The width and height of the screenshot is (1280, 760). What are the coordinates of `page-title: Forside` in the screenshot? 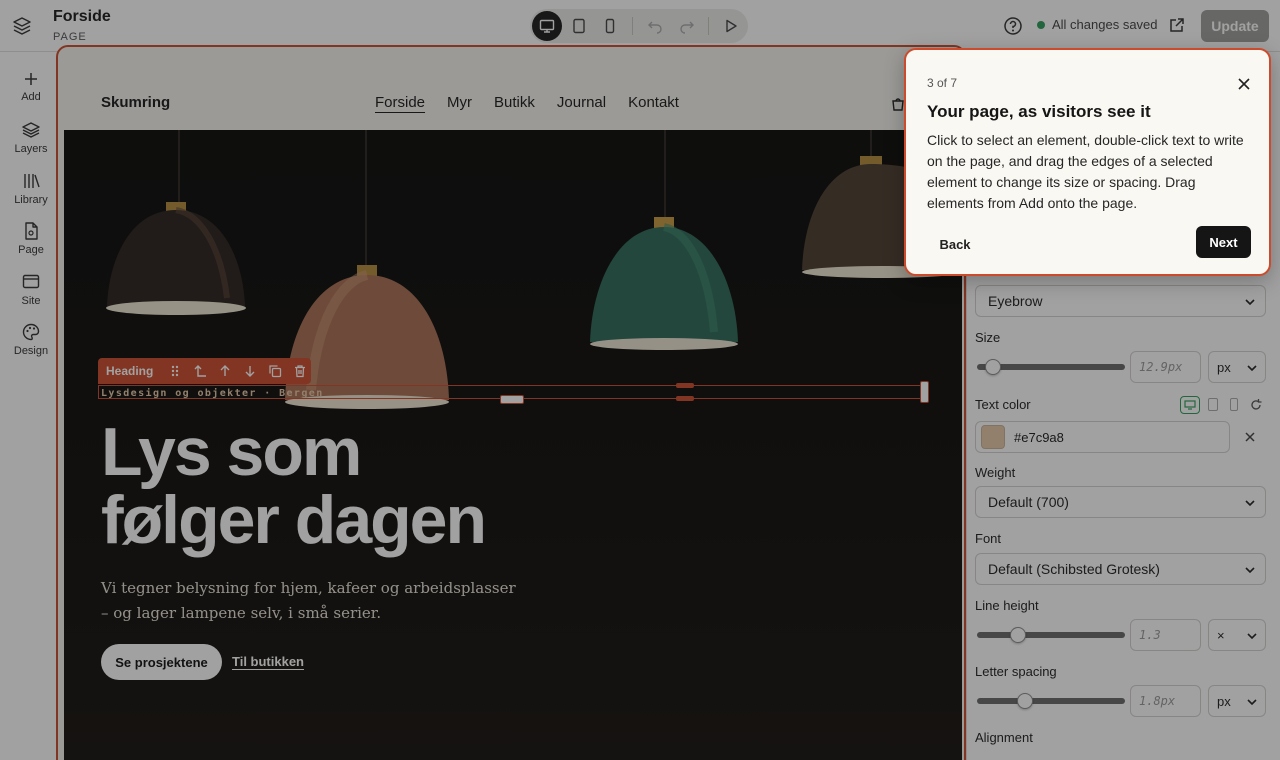 It's located at (82, 16).